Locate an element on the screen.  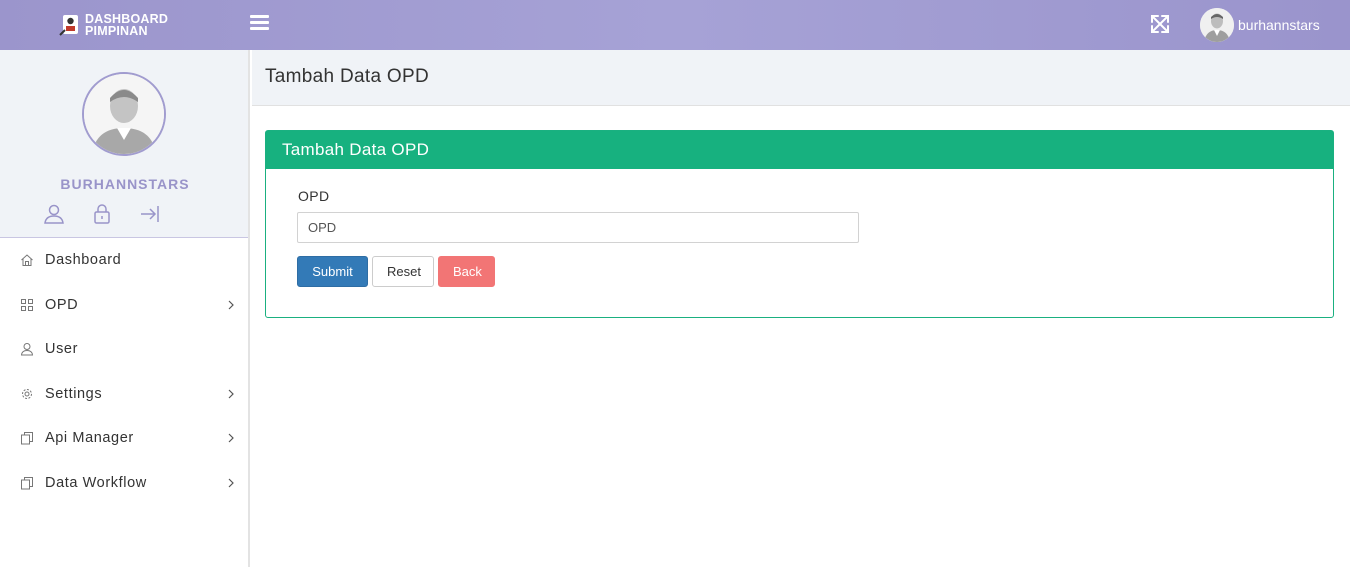
content-header: Tambah Data OPD is located at coordinates (801, 78).